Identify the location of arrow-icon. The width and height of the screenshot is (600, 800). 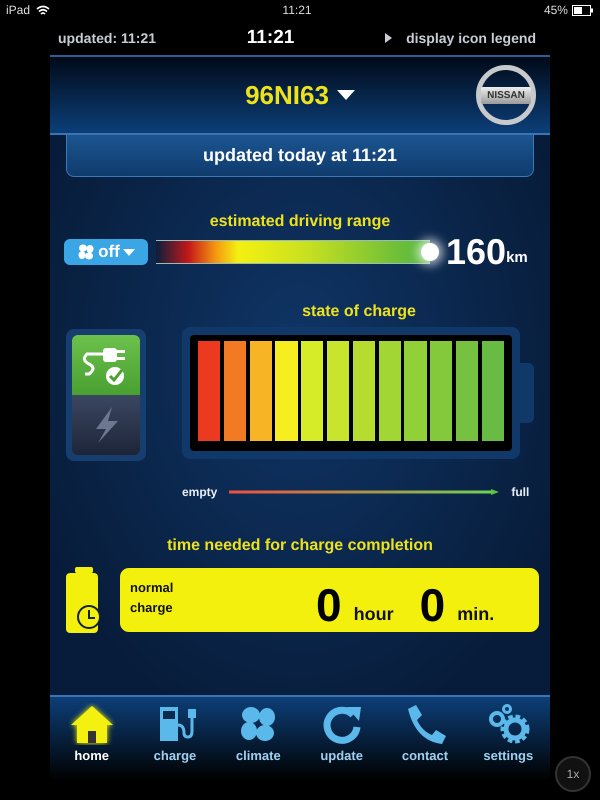
(364, 492).